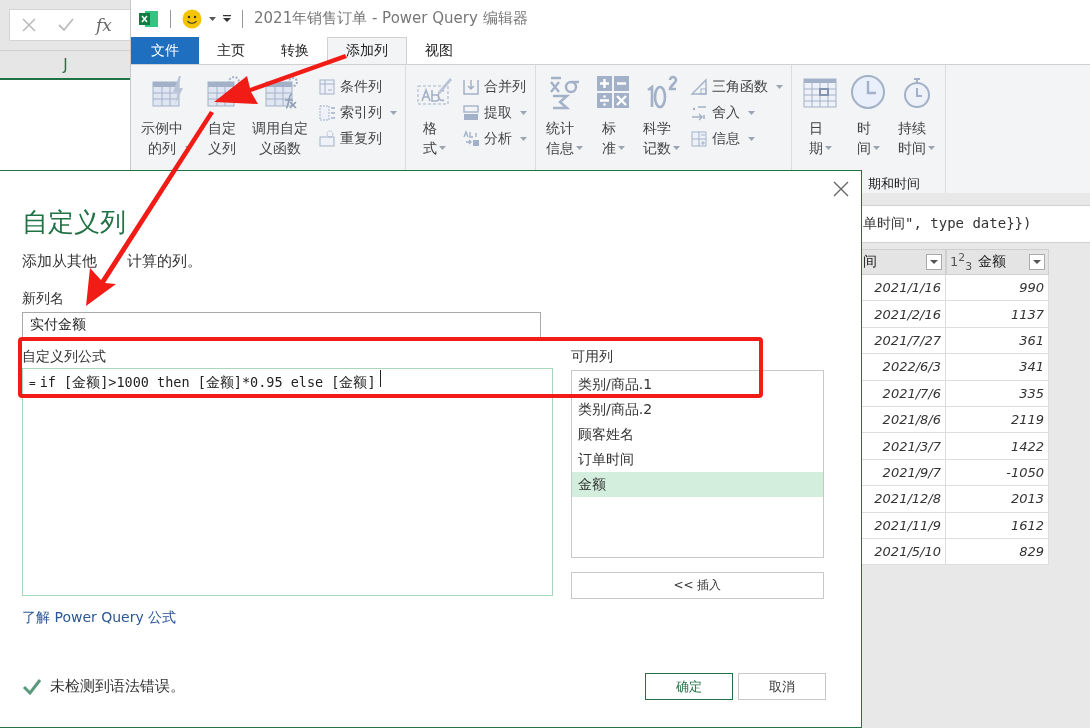 The image size is (1090, 728). What do you see at coordinates (736, 87) in the screenshot?
I see `ribbon-button: 三角函数` at bounding box center [736, 87].